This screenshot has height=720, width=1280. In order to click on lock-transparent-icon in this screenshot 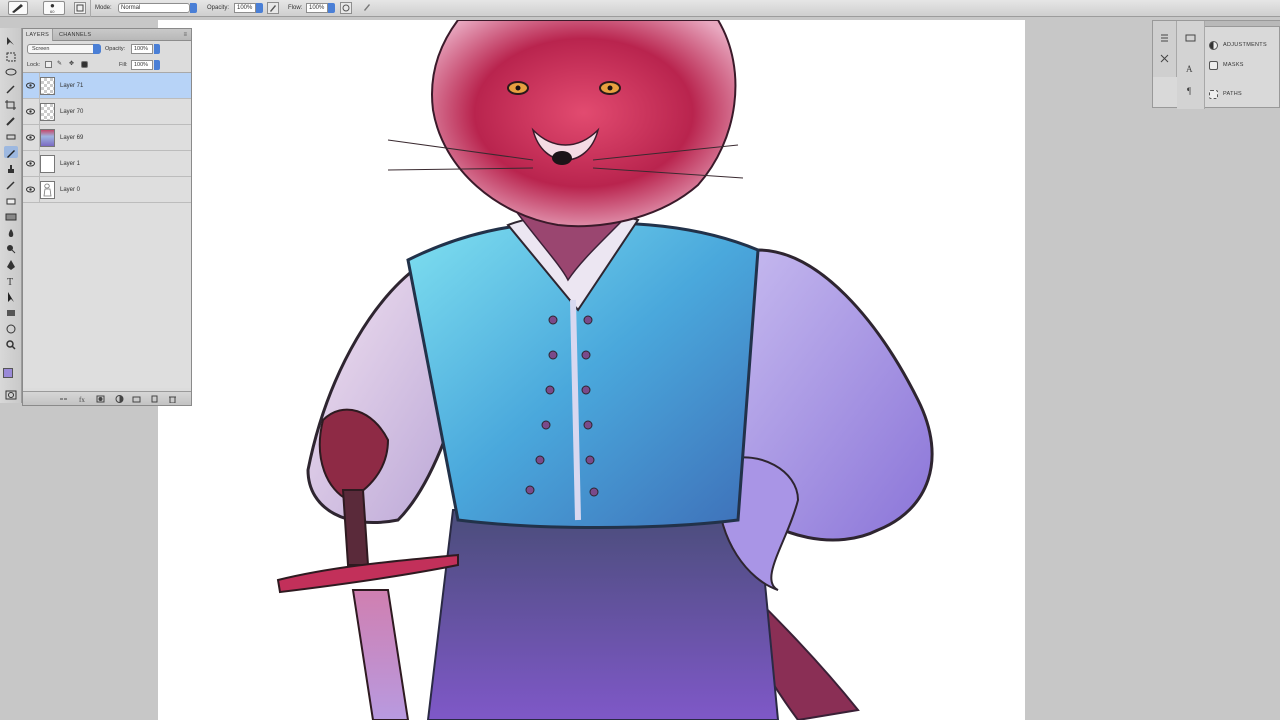, I will do `click(48, 64)`.